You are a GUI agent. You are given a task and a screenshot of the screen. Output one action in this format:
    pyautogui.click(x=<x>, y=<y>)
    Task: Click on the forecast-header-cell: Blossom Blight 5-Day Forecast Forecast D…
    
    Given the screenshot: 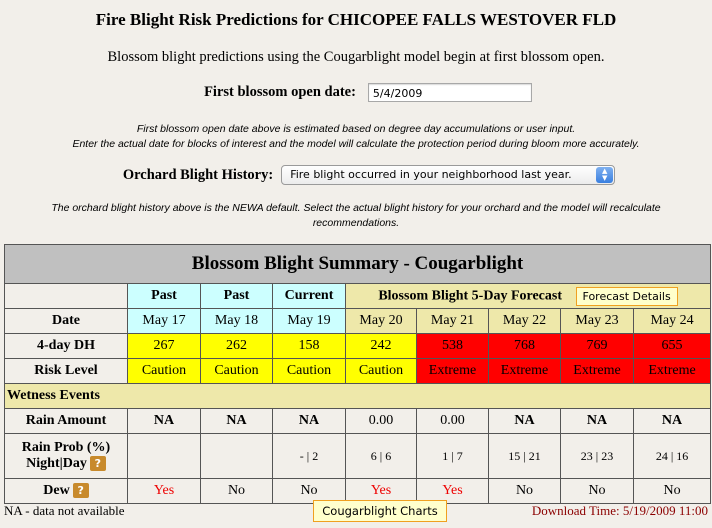 What is the action you would take?
    pyautogui.click(x=528, y=296)
    